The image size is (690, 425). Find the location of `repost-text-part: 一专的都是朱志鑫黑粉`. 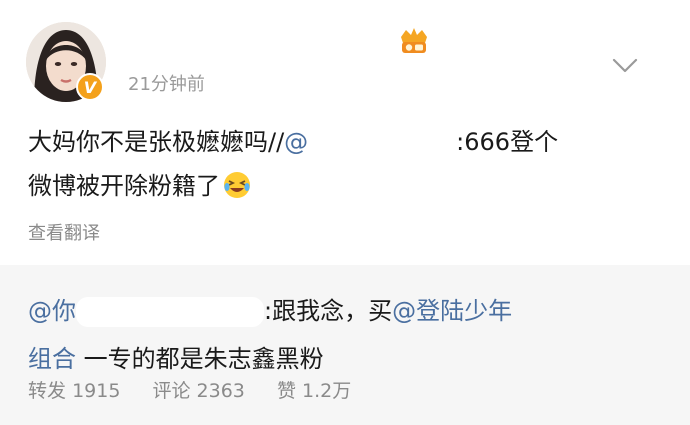

repost-text-part: 一专的都是朱志鑫黑粉 is located at coordinates (200, 359).